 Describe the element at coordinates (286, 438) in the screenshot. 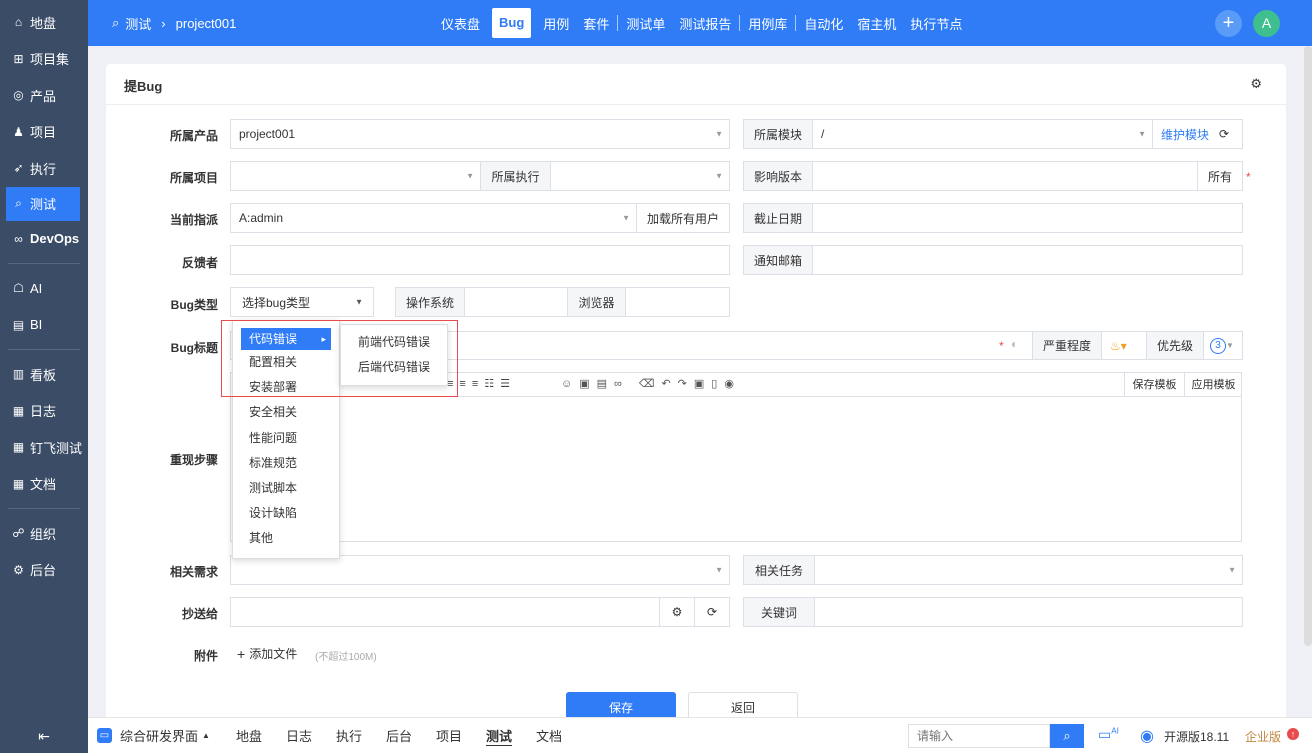

I see `bugtype-option-performance: 性能问题` at that location.